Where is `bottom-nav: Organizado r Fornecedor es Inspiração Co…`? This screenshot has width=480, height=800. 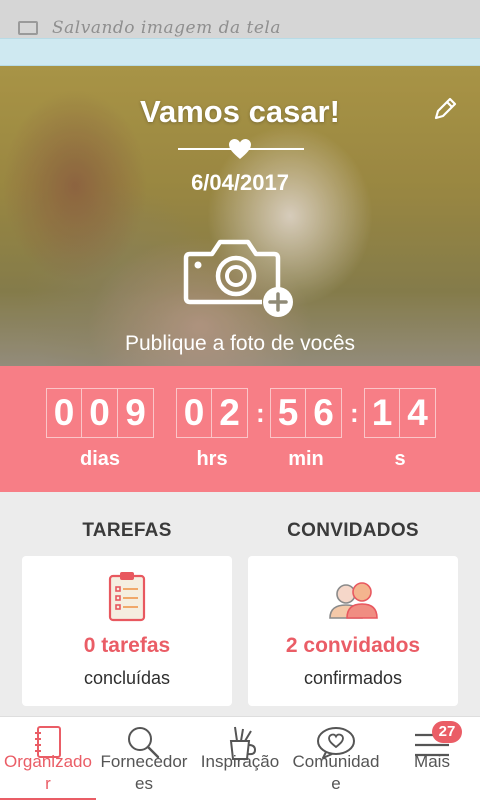
bottom-nav: Organizado r Fornecedor es Inspiração Co… is located at coordinates (240, 758).